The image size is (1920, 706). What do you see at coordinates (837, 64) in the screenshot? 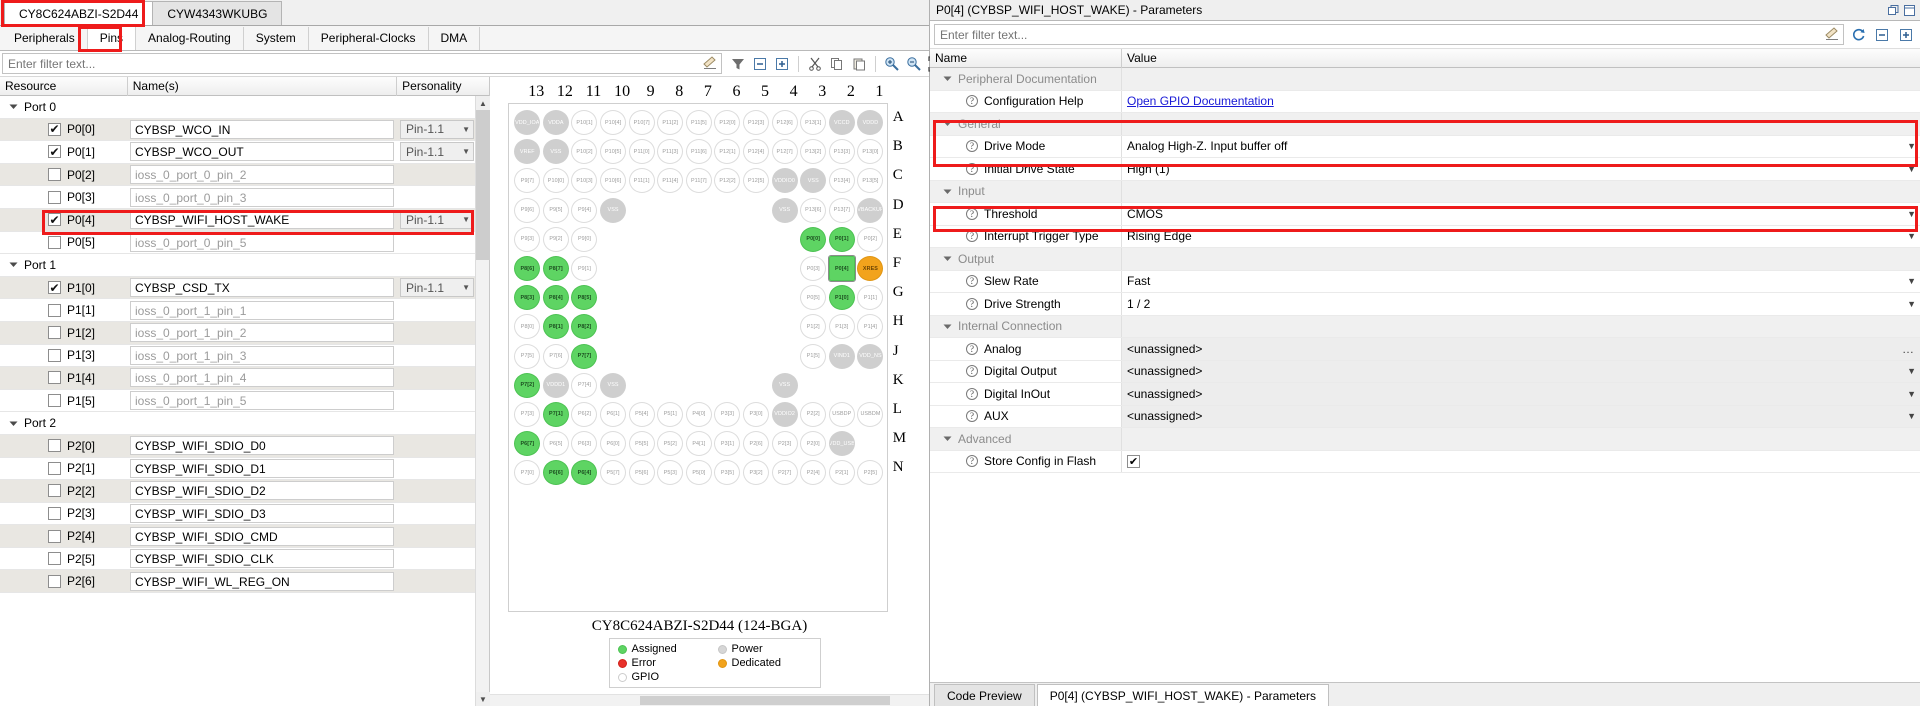
I see `copy-icon` at bounding box center [837, 64].